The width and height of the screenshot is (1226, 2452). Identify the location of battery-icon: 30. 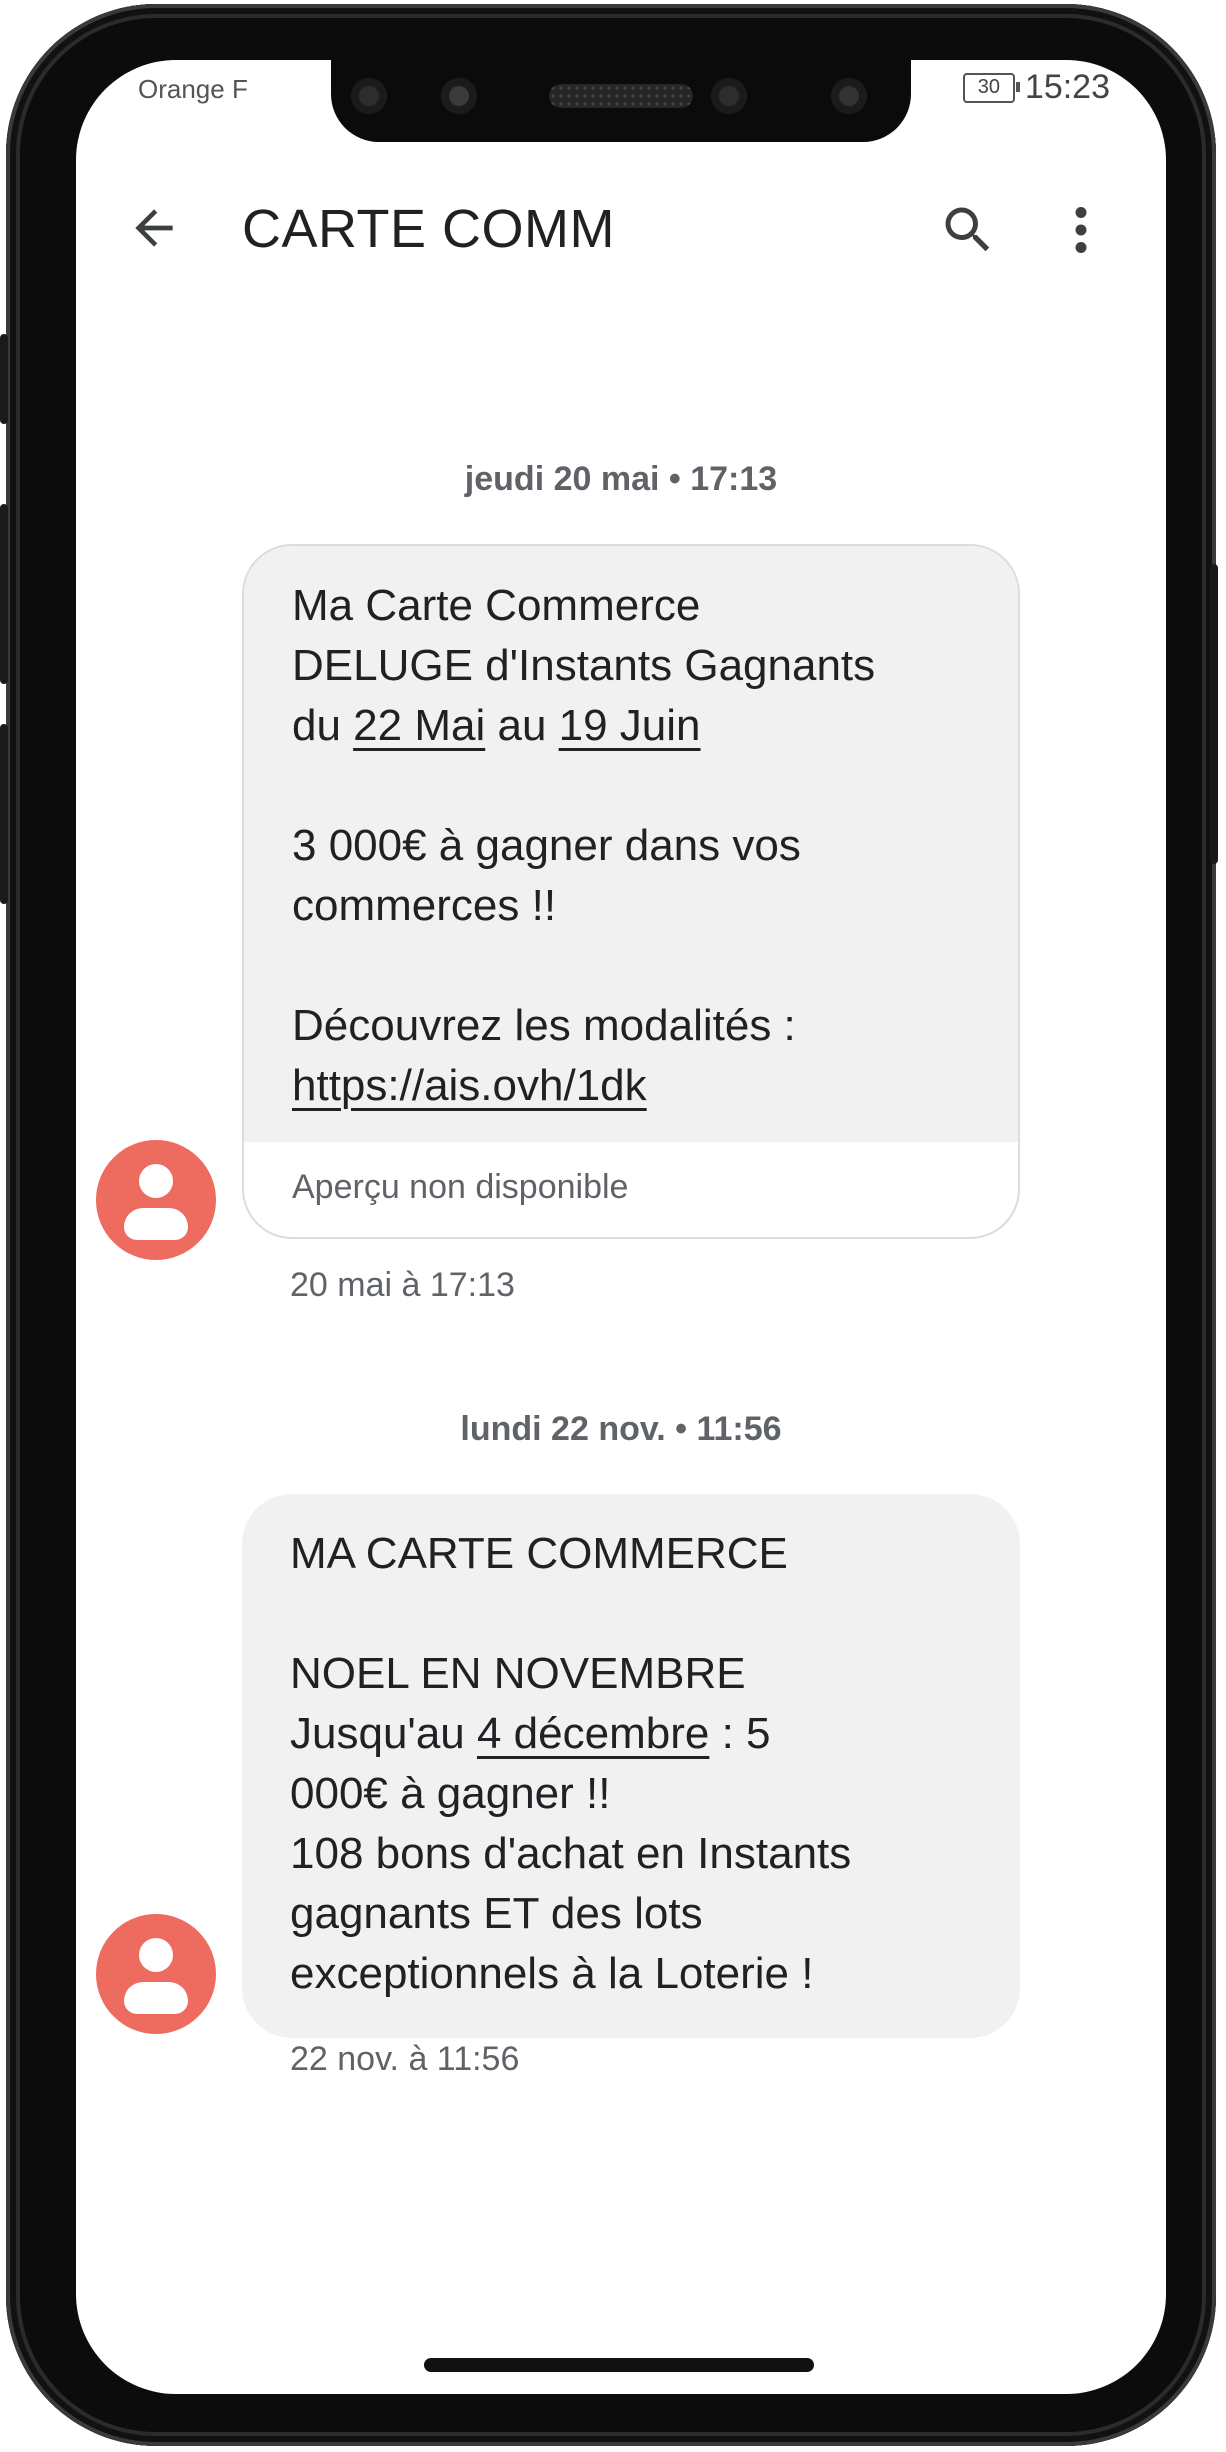
(991, 87).